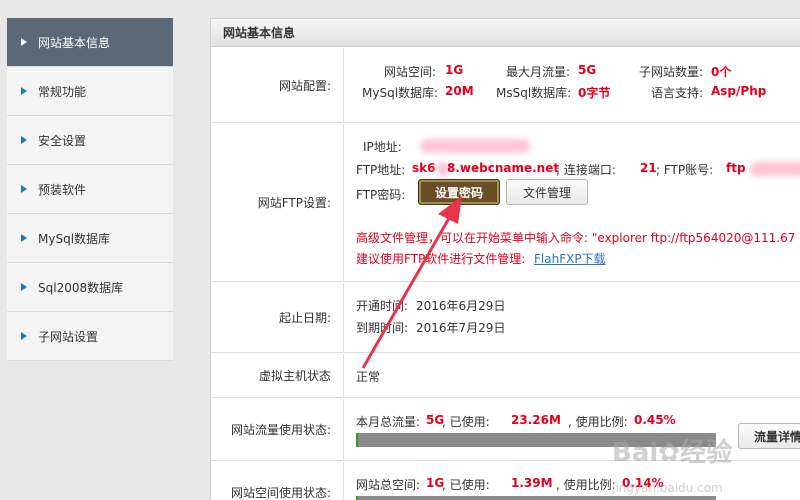 This screenshot has width=800, height=500. What do you see at coordinates (277, 375) in the screenshot?
I see `host-status-label: 虚拟主机状态` at bounding box center [277, 375].